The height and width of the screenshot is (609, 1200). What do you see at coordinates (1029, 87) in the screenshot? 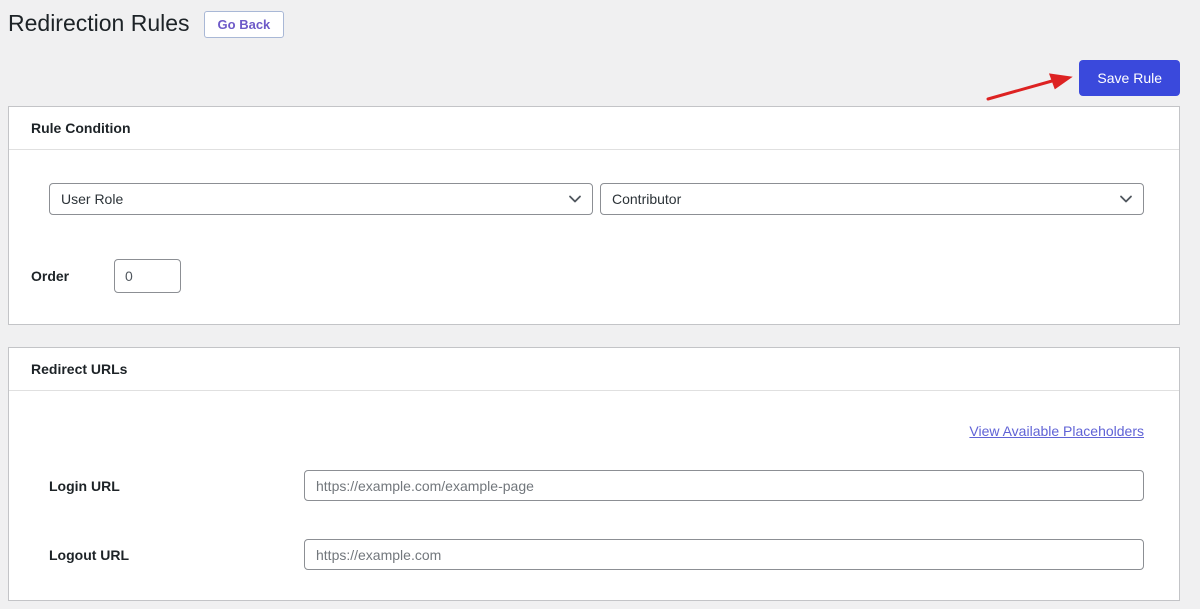
I see `red-arrow-annotation` at bounding box center [1029, 87].